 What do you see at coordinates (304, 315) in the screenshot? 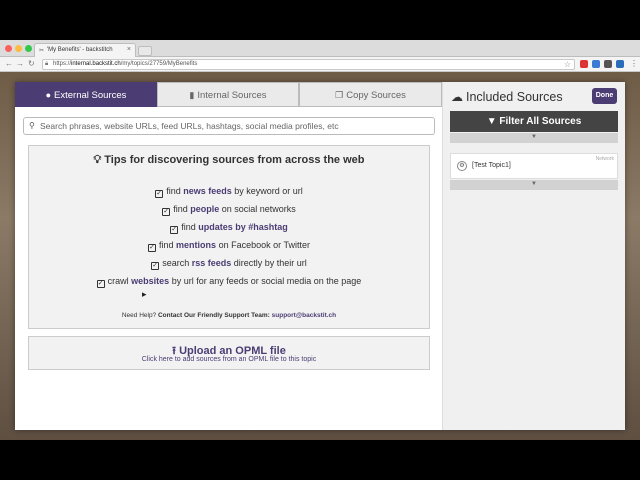
I see `support-email-link: support@backstit.ch` at bounding box center [304, 315].